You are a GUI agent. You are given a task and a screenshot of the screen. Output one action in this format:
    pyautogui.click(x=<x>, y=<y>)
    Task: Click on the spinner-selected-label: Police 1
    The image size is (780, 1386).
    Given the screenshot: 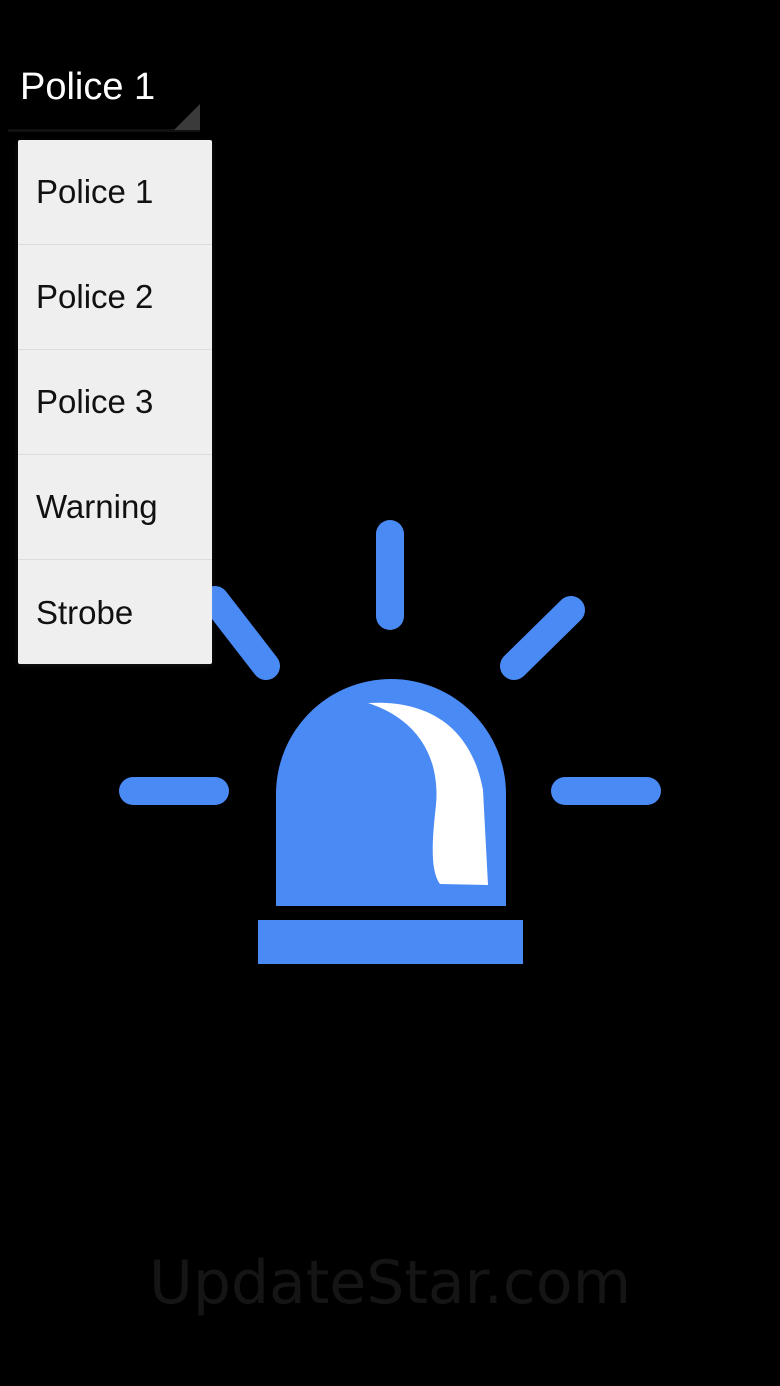 What is the action you would take?
    pyautogui.click(x=88, y=87)
    